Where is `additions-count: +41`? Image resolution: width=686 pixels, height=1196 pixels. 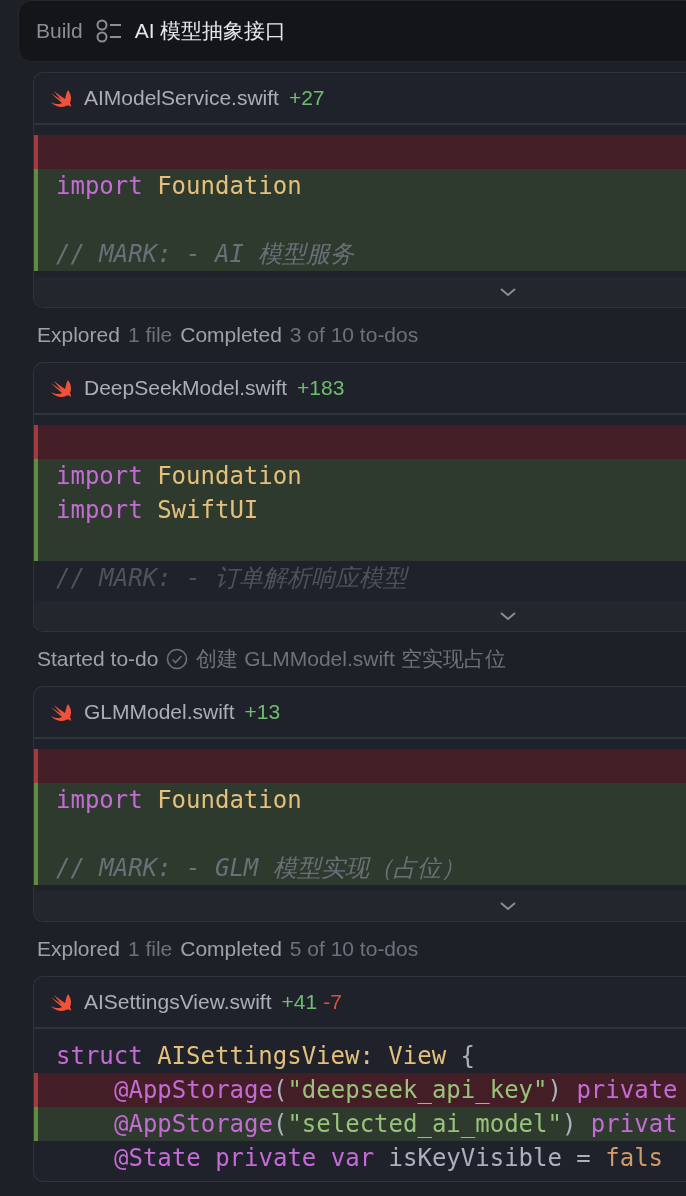 additions-count: +41 is located at coordinates (299, 1002).